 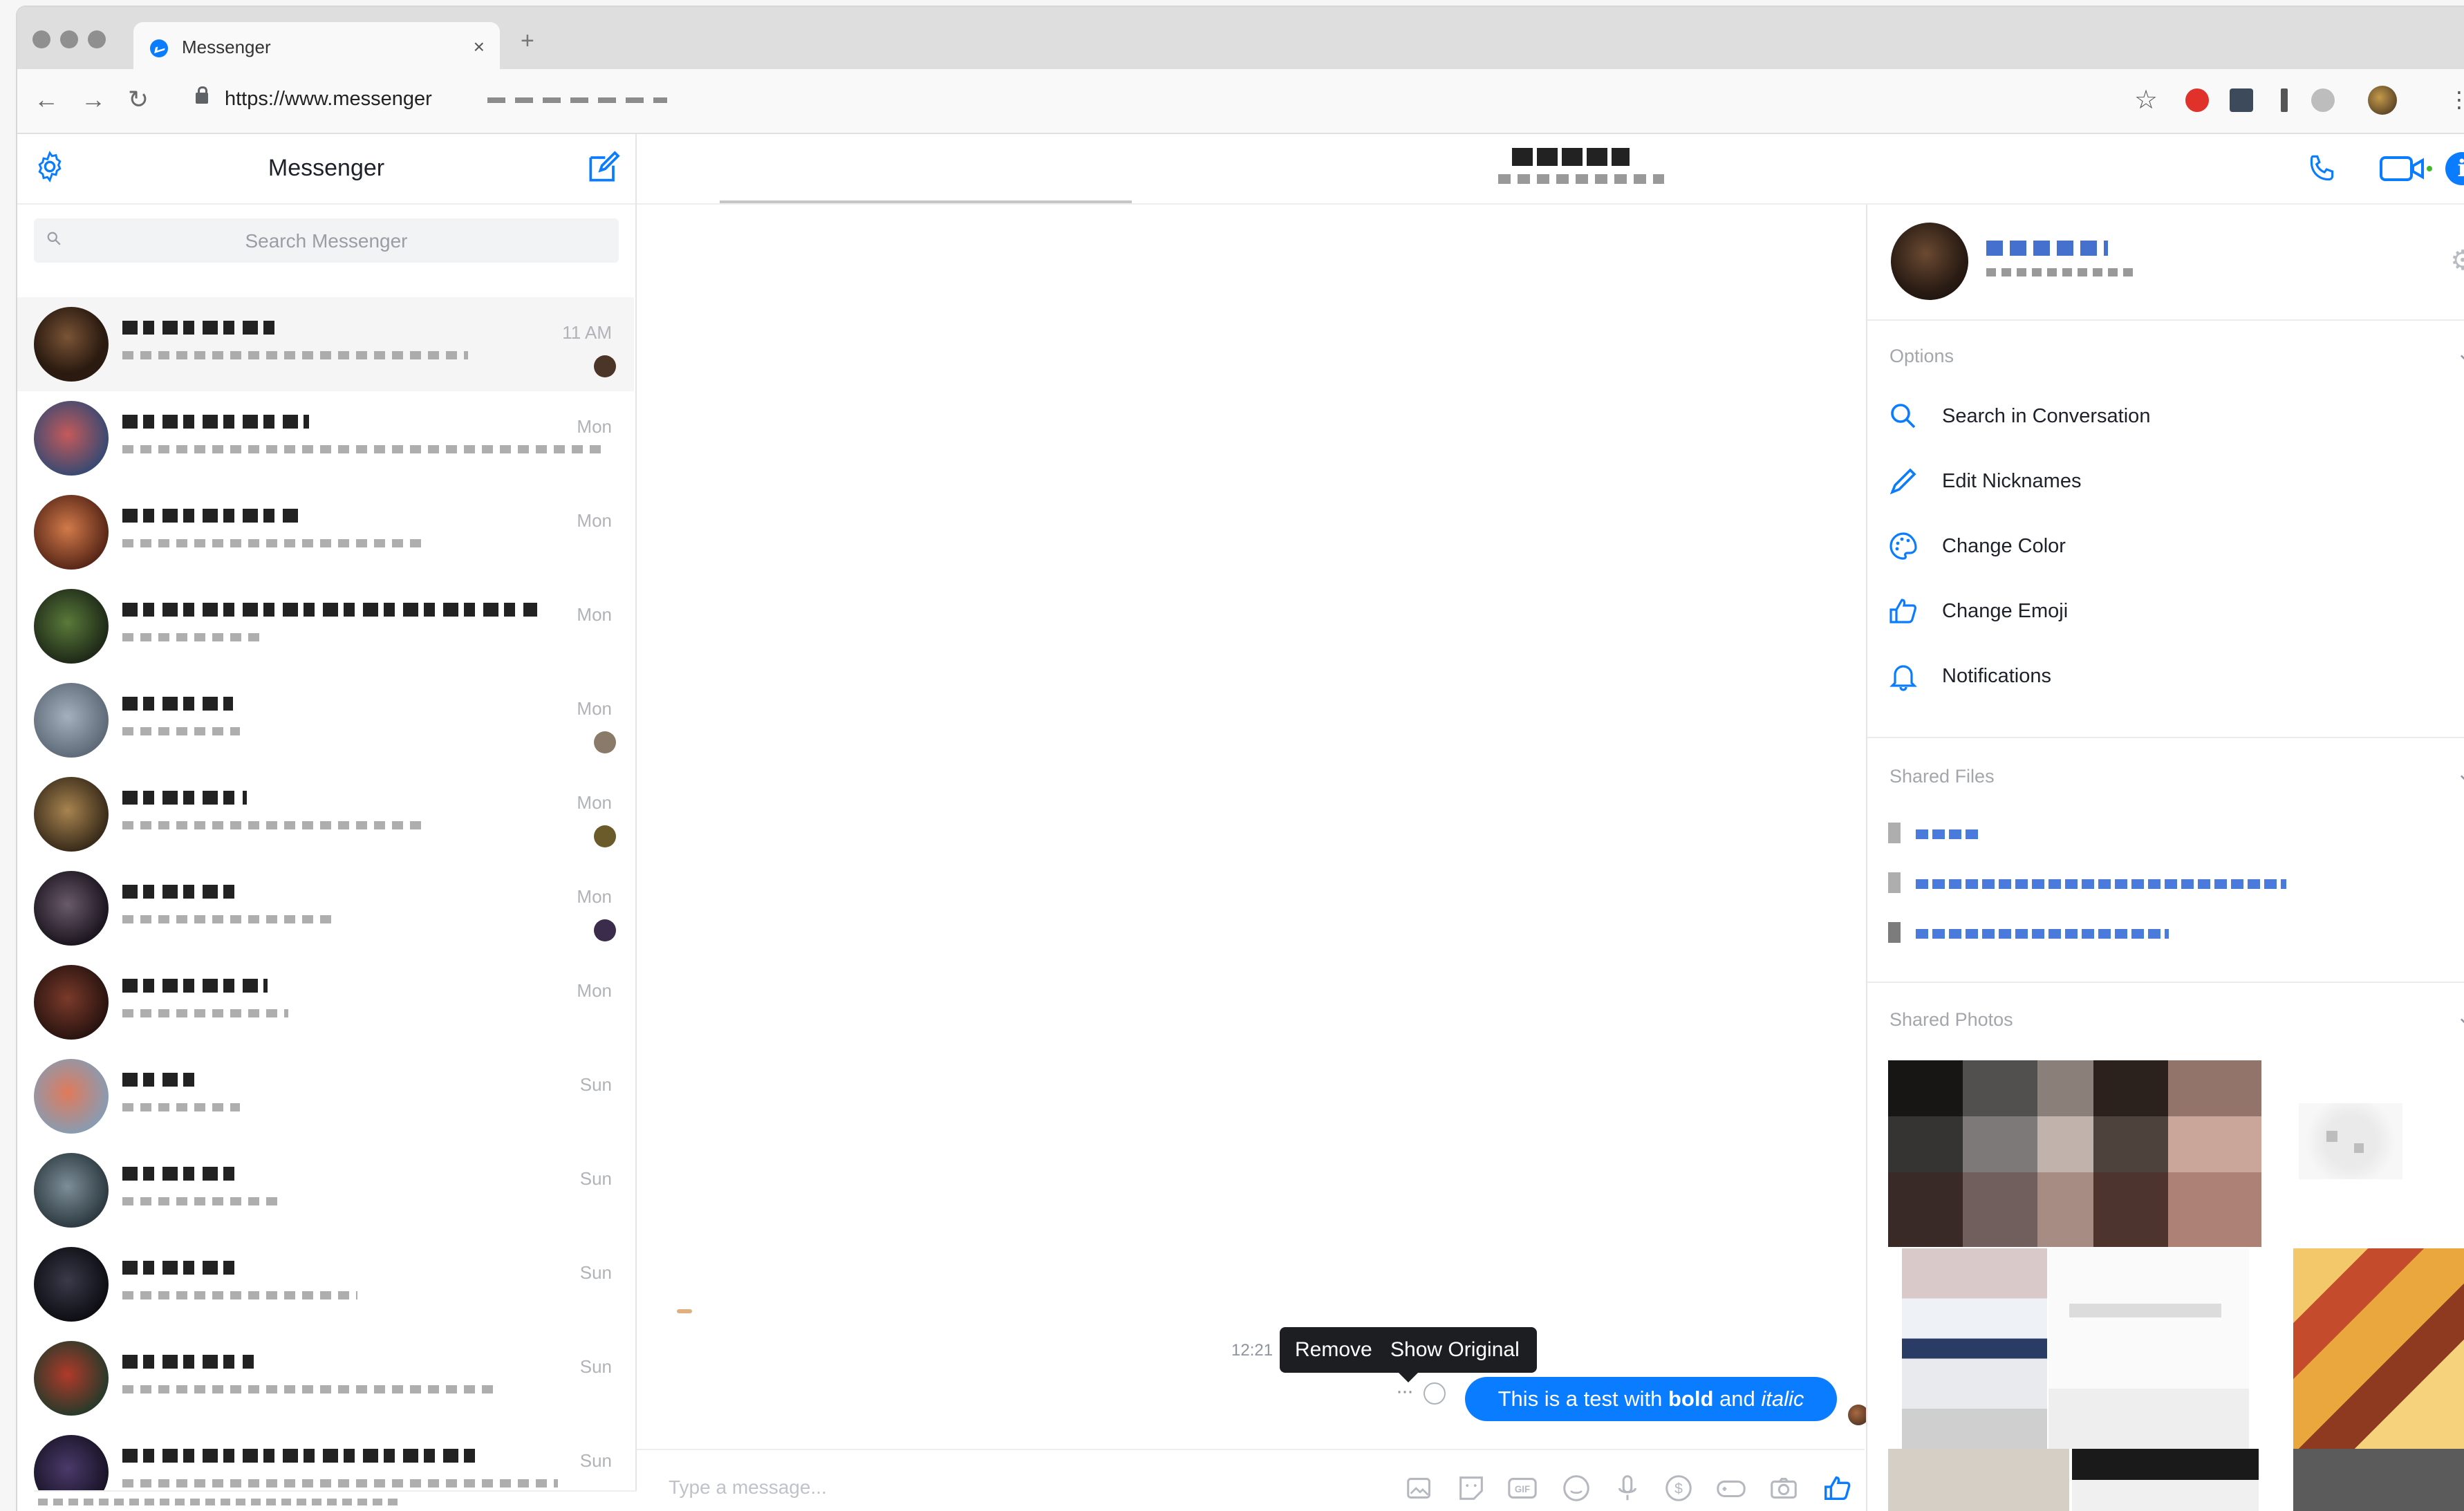 I want to click on payment-icon: $, so click(x=1679, y=1488).